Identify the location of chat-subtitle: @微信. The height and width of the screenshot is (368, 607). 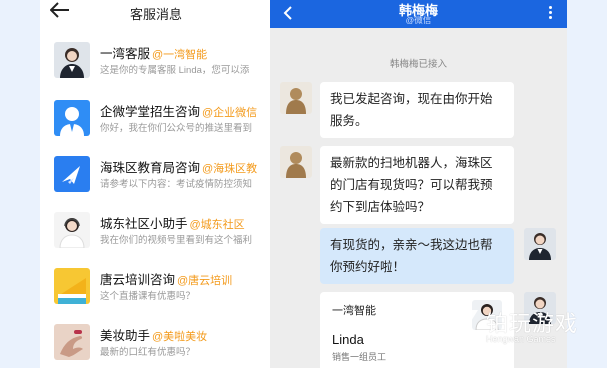
(418, 20).